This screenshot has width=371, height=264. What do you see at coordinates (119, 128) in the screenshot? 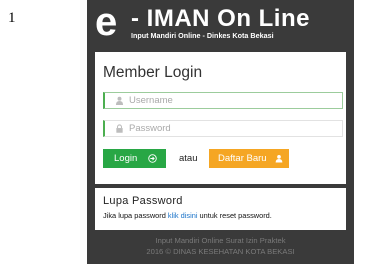
I see `lock-icon` at bounding box center [119, 128].